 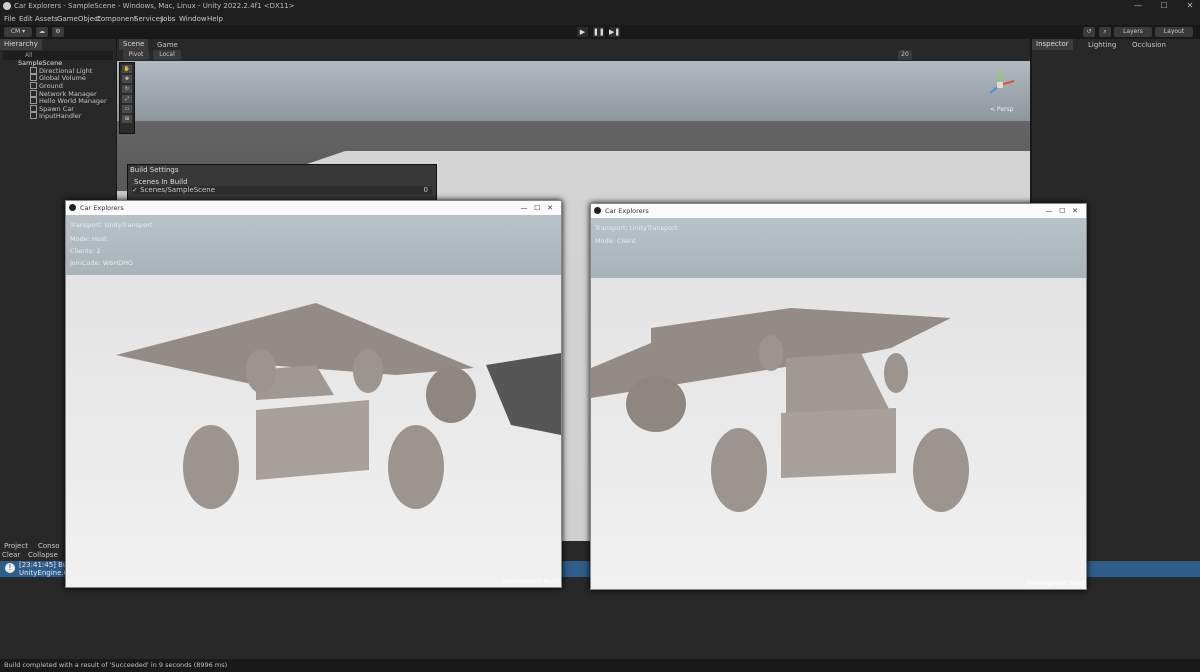 What do you see at coordinates (88, 239) in the screenshot?
I see `hud-mode: Mode: Host` at bounding box center [88, 239].